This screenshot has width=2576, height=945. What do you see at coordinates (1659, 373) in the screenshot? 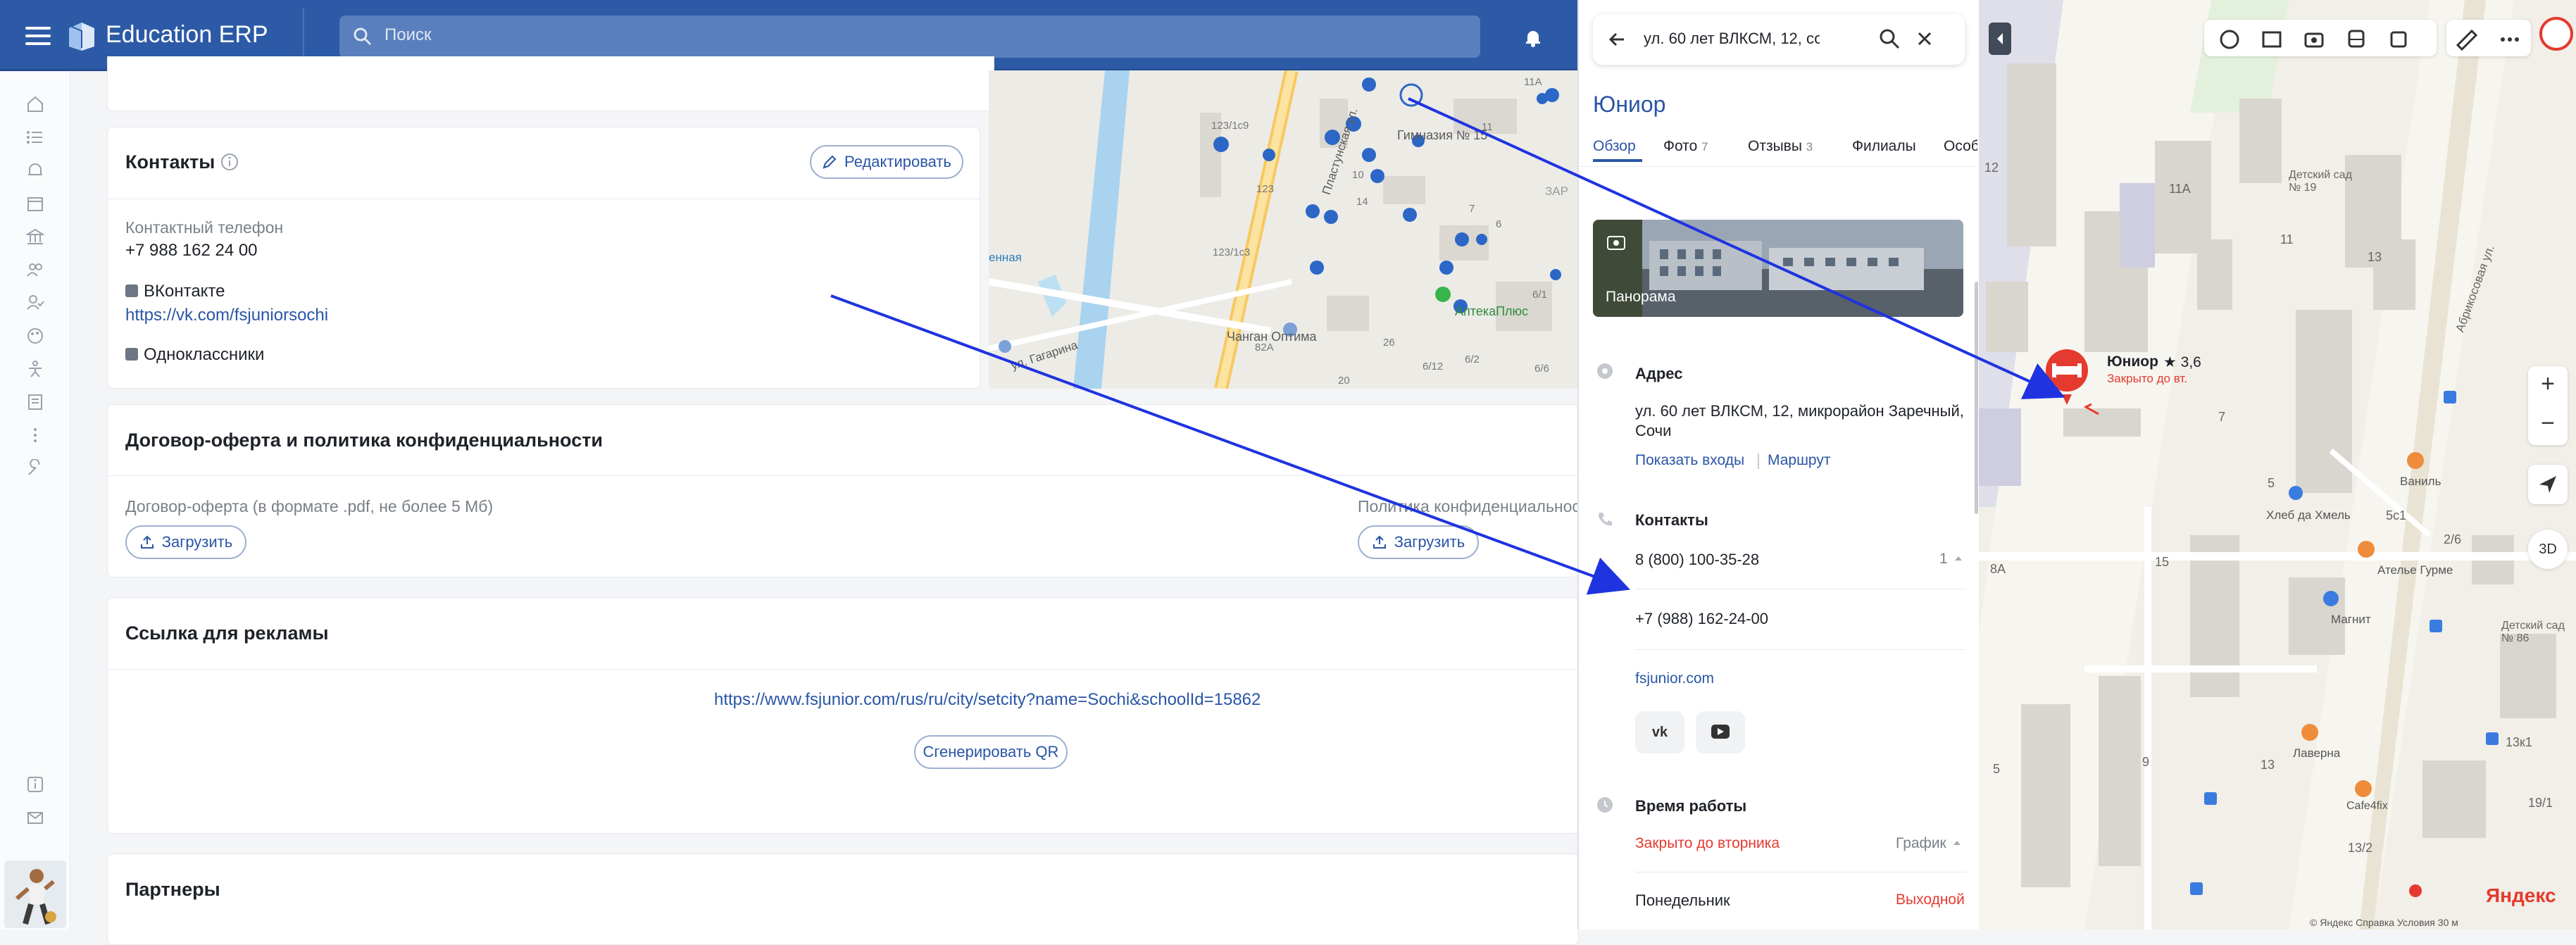
I see `address-title: Адрес` at bounding box center [1659, 373].